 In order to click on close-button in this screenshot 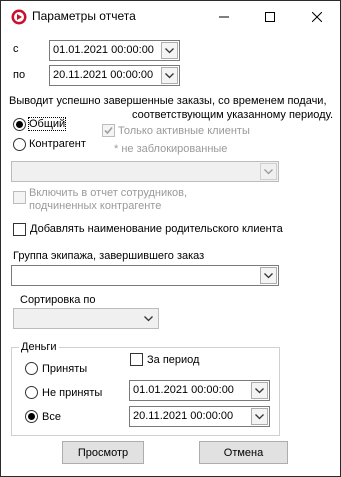, I will do `click(317, 16)`.